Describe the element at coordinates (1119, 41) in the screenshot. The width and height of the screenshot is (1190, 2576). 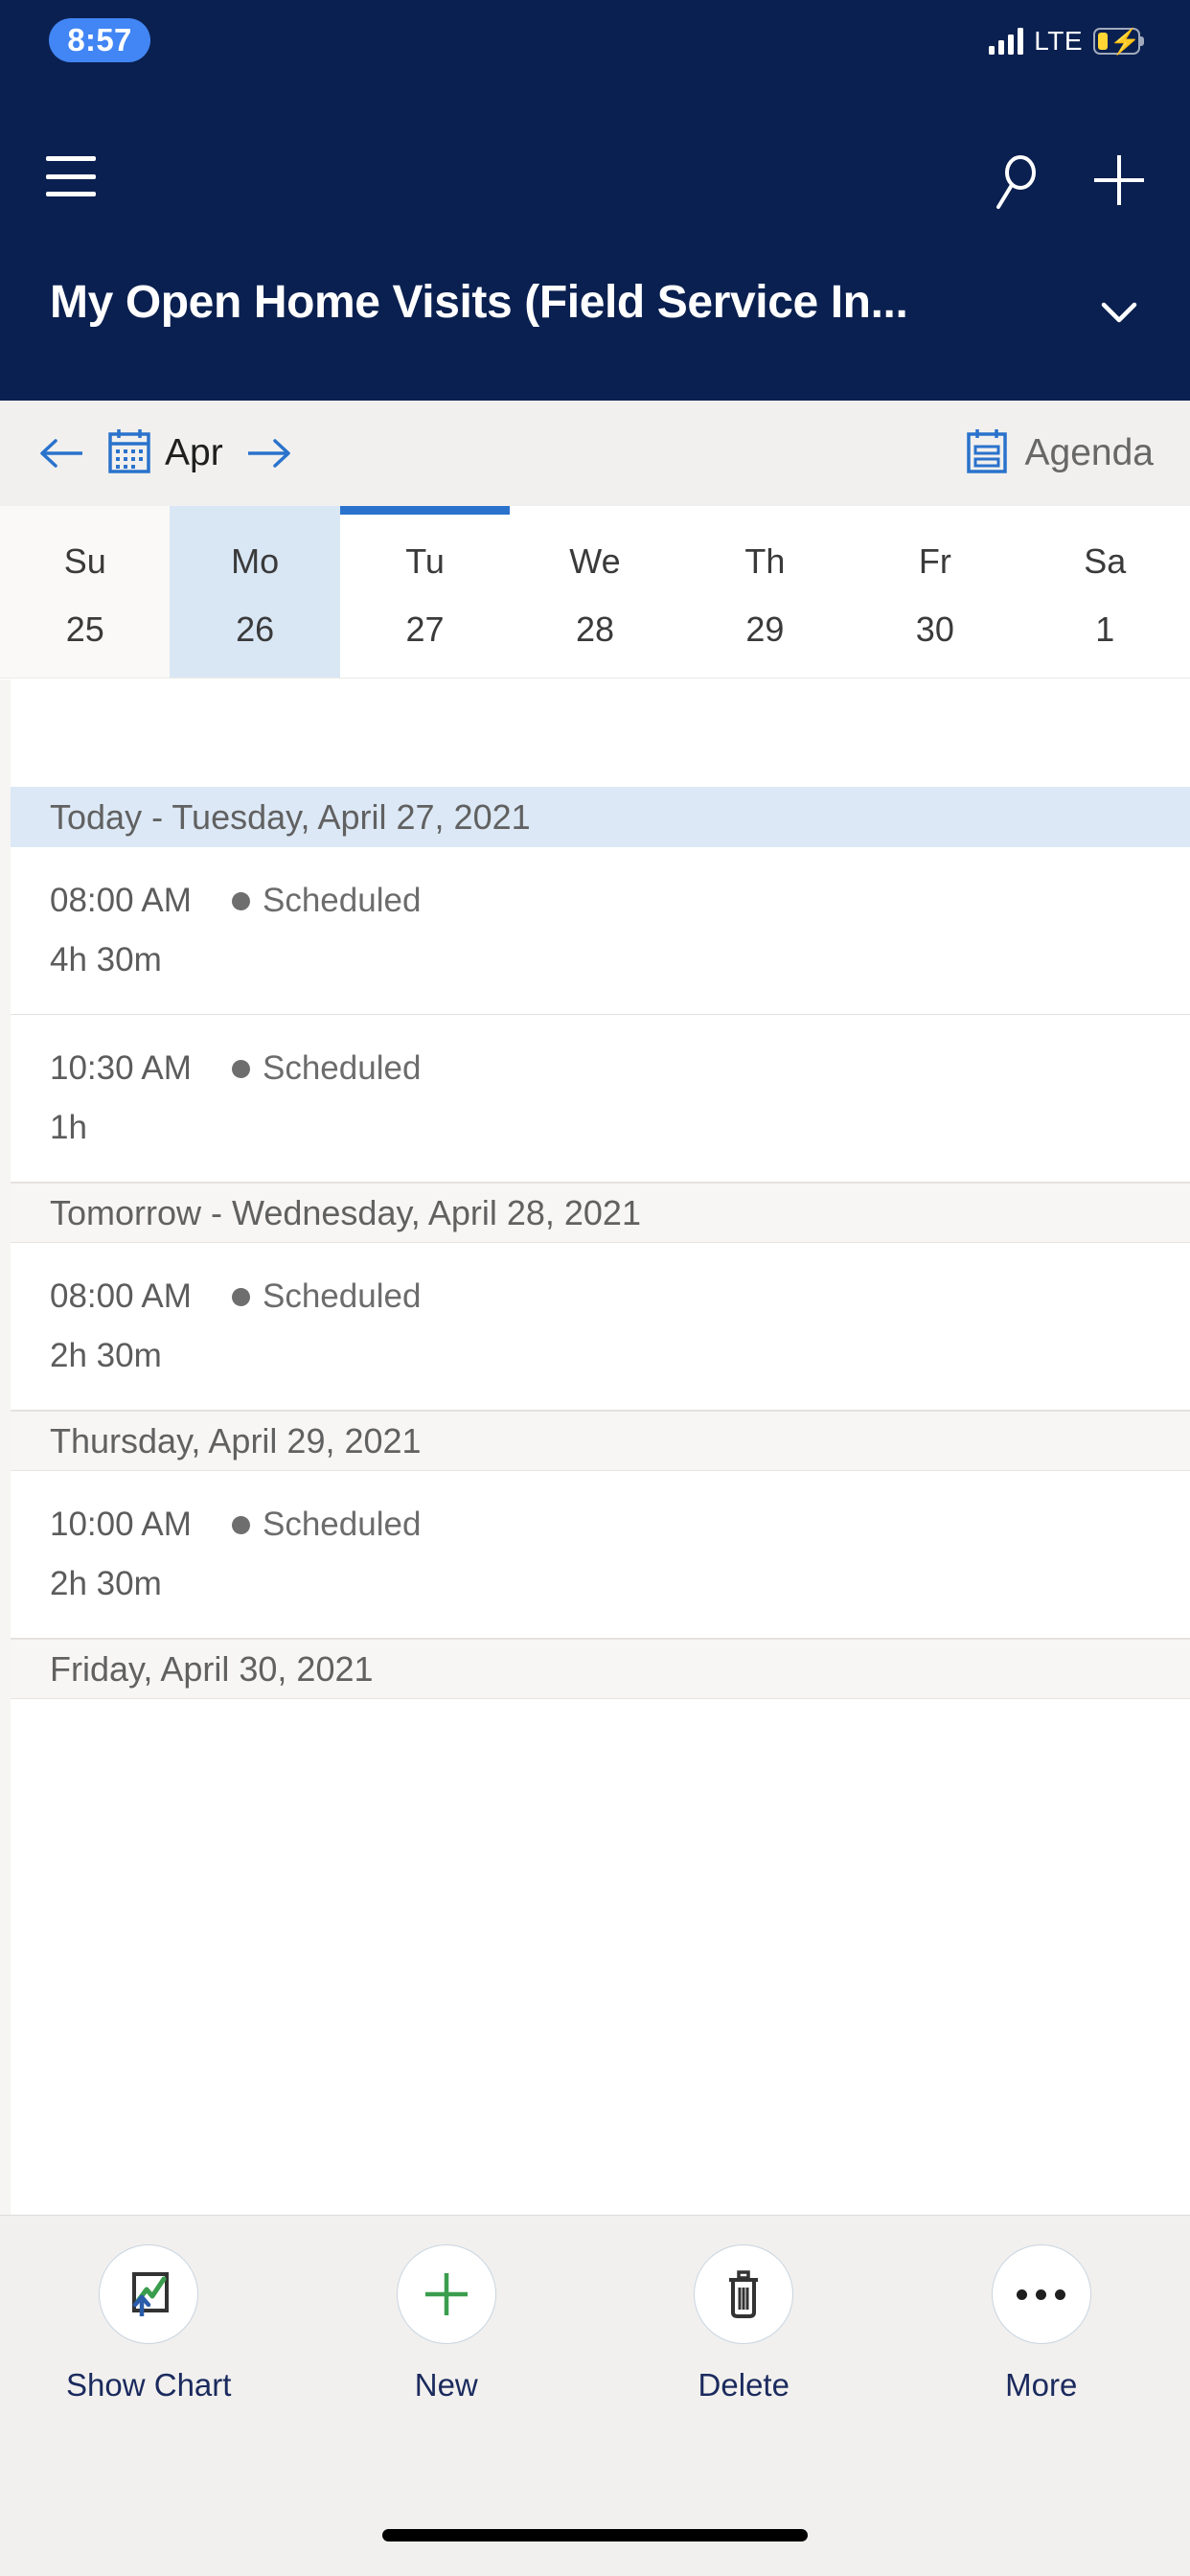
I see `battery-charging-icon: ⚡` at that location.